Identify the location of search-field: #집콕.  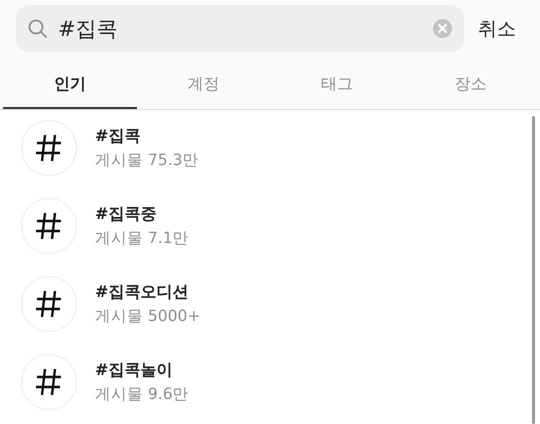
(240, 28).